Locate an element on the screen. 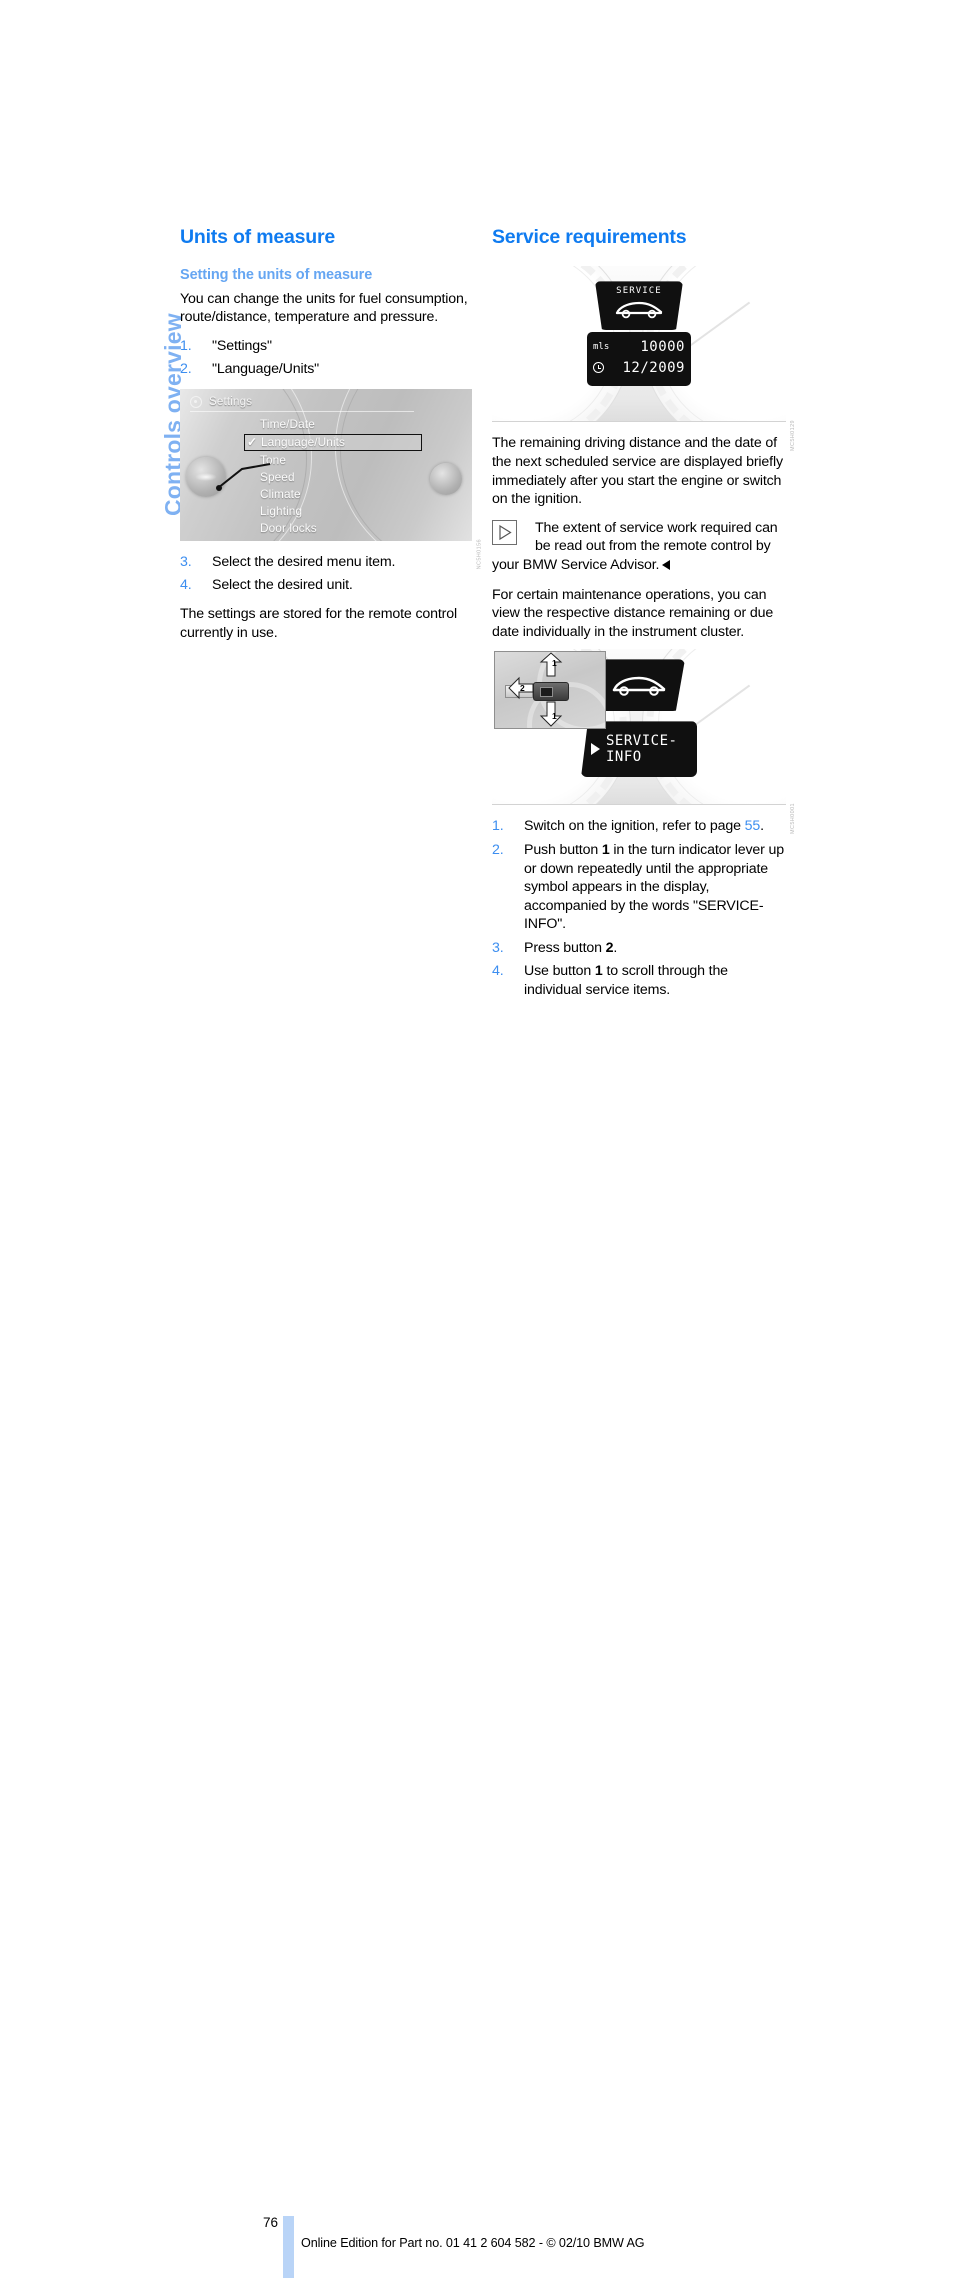  step-text: Press button 2. is located at coordinates (571, 947).